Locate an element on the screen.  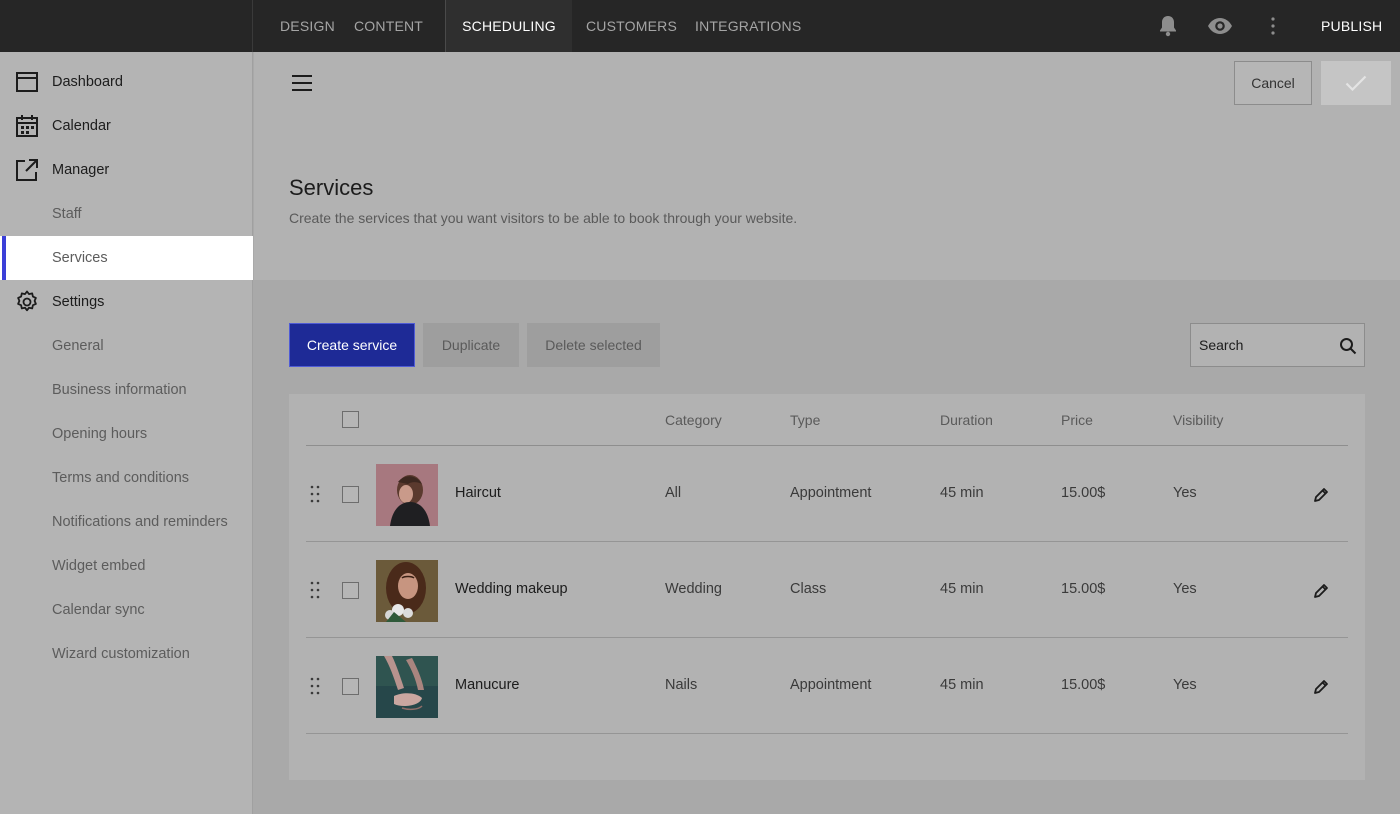
sidebar-item-wizard-customization: Wizard customization is located at coordinates (126, 654).